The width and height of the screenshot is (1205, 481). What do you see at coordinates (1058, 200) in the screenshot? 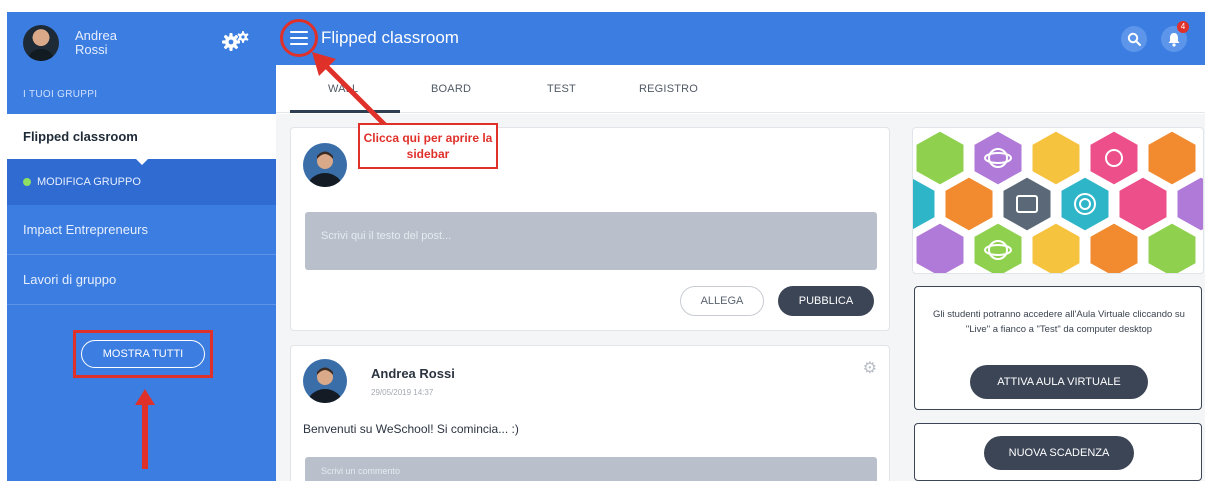
I see `virtual-classroom-illustration` at bounding box center [1058, 200].